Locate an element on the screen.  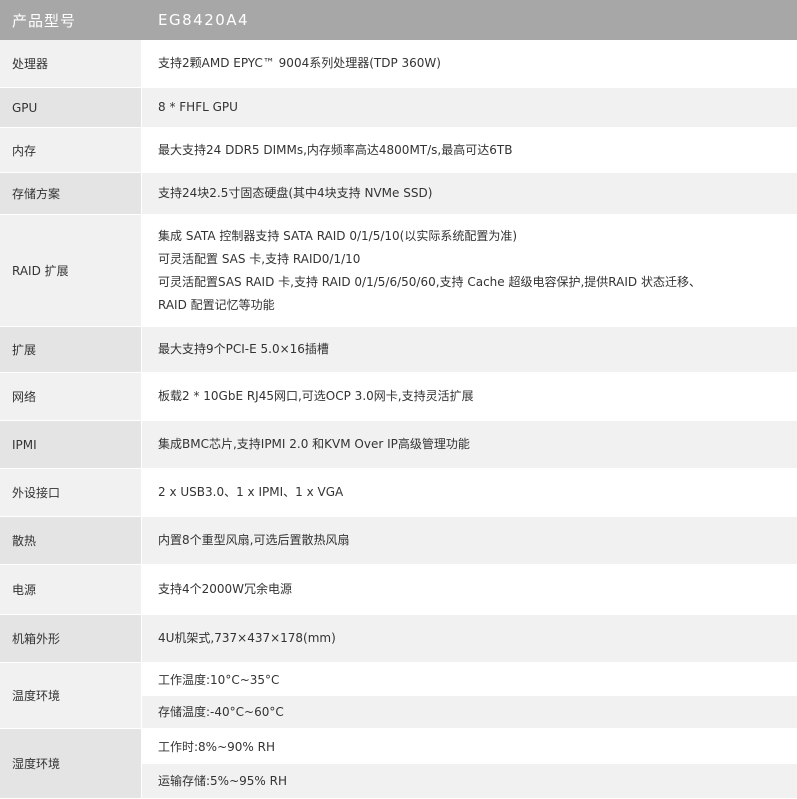
row-value: 内置8个重型风扇,可选后置散热风扇 is located at coordinates (254, 540).